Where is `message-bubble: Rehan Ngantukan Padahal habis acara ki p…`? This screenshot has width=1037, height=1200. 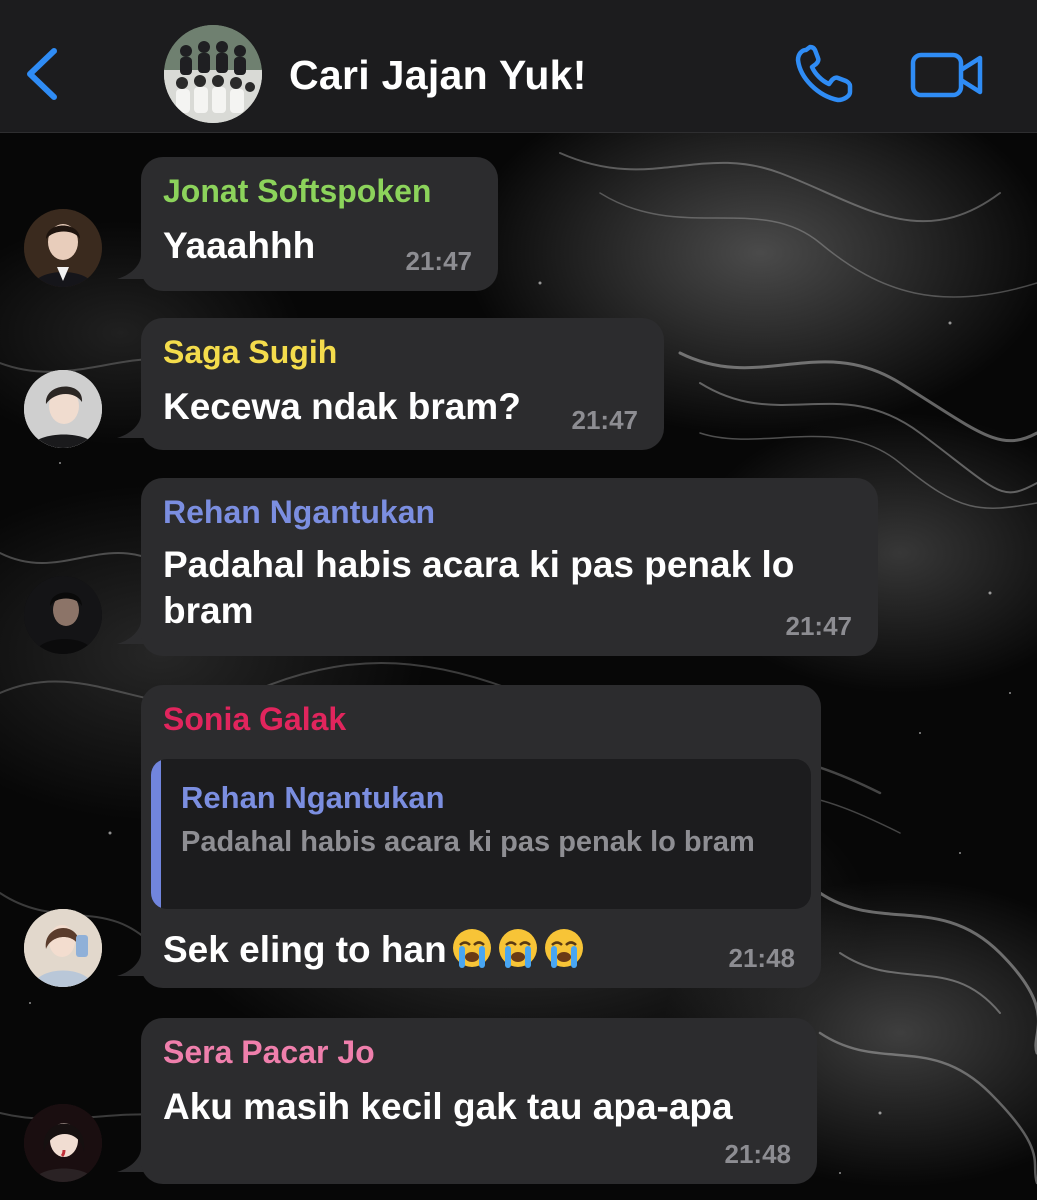
message-bubble: Rehan Ngantukan Padahal habis acara ki p… is located at coordinates (509, 567).